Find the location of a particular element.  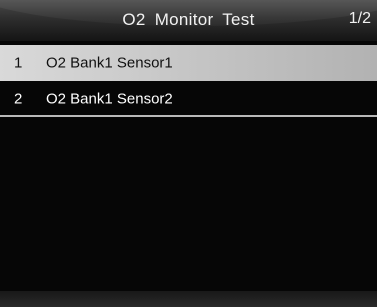

bottom-bar is located at coordinates (188, 299).